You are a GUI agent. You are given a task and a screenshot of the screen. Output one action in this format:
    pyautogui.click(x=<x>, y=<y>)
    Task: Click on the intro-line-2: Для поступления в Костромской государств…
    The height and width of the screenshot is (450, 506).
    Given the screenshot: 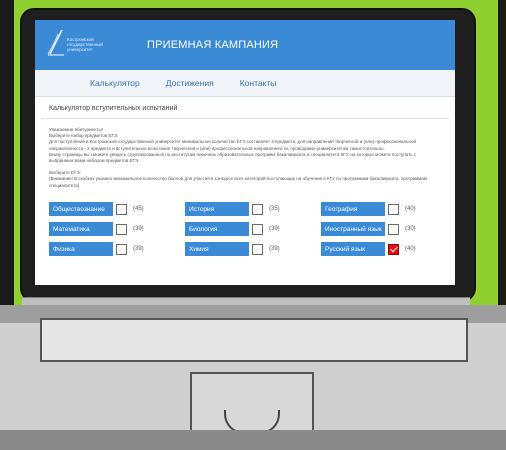 What is the action you would take?
    pyautogui.click(x=232, y=145)
    